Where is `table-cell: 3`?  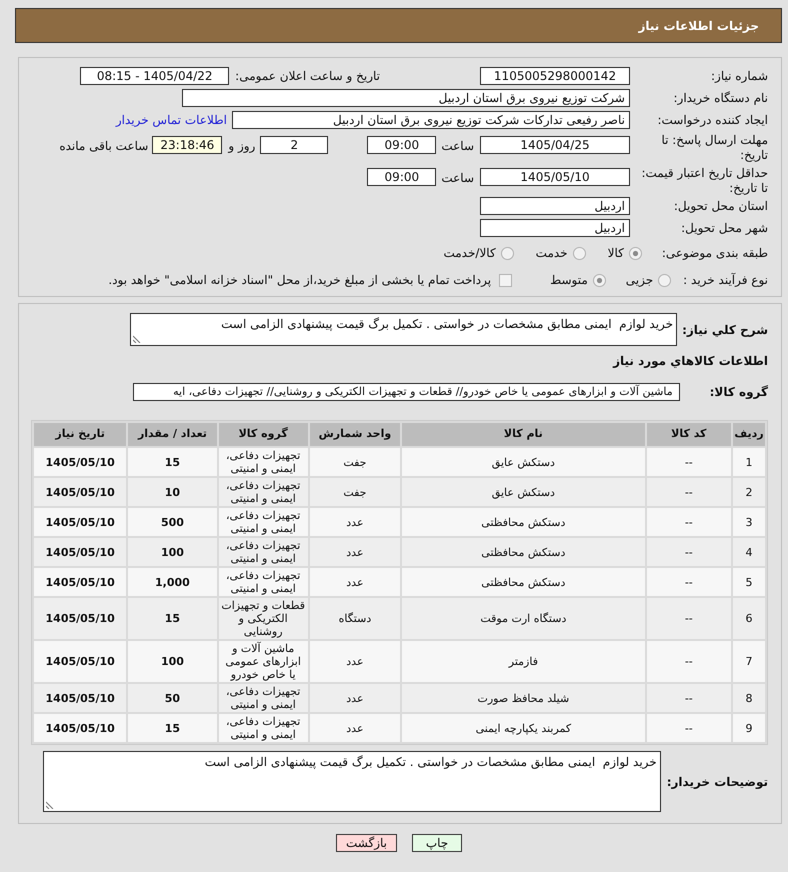
table-cell: 3 is located at coordinates (748, 522).